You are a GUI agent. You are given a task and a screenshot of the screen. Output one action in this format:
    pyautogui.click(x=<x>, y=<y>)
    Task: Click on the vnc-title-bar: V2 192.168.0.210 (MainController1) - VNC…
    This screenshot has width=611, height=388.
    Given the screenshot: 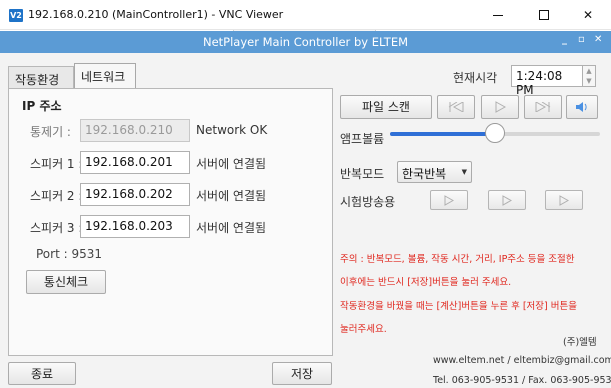 What is the action you would take?
    pyautogui.click(x=305, y=15)
    